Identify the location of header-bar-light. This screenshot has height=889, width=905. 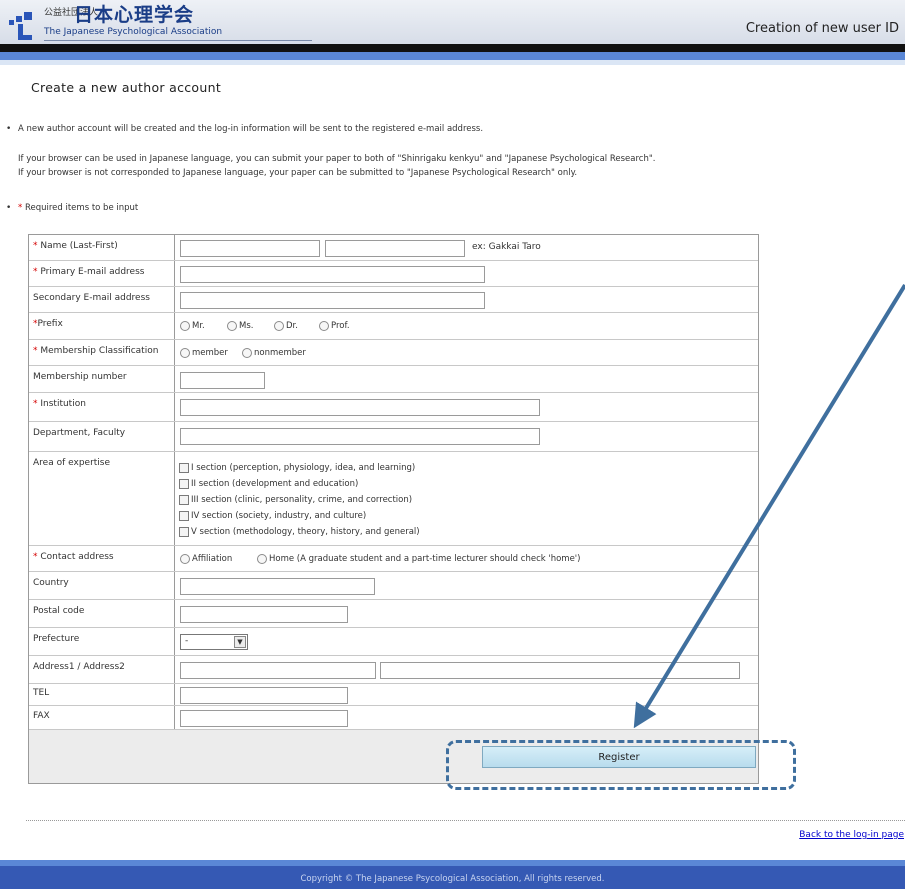
(452, 62).